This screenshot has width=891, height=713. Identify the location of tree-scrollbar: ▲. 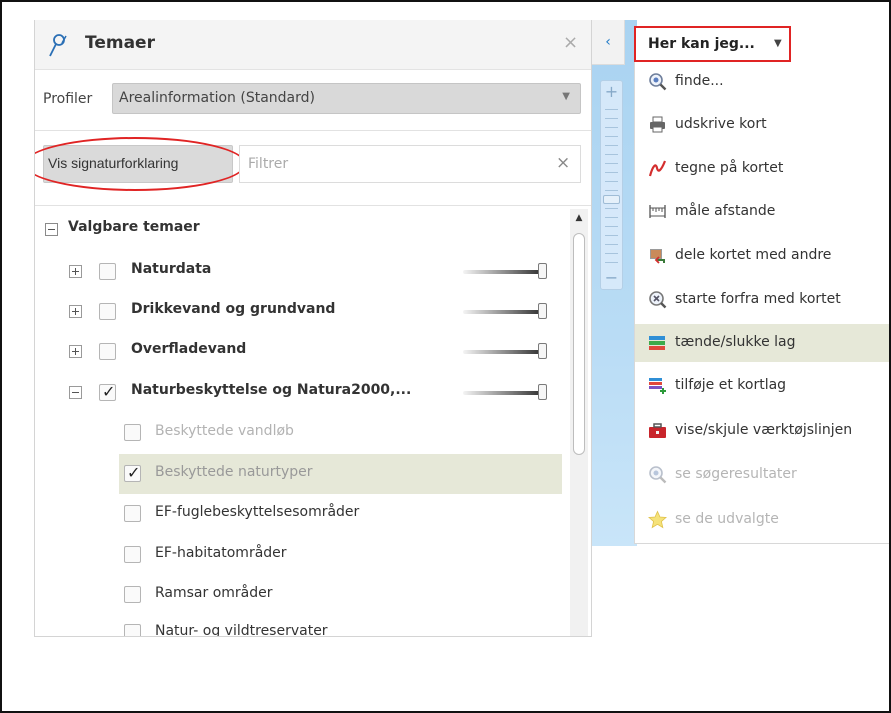
(579, 422).